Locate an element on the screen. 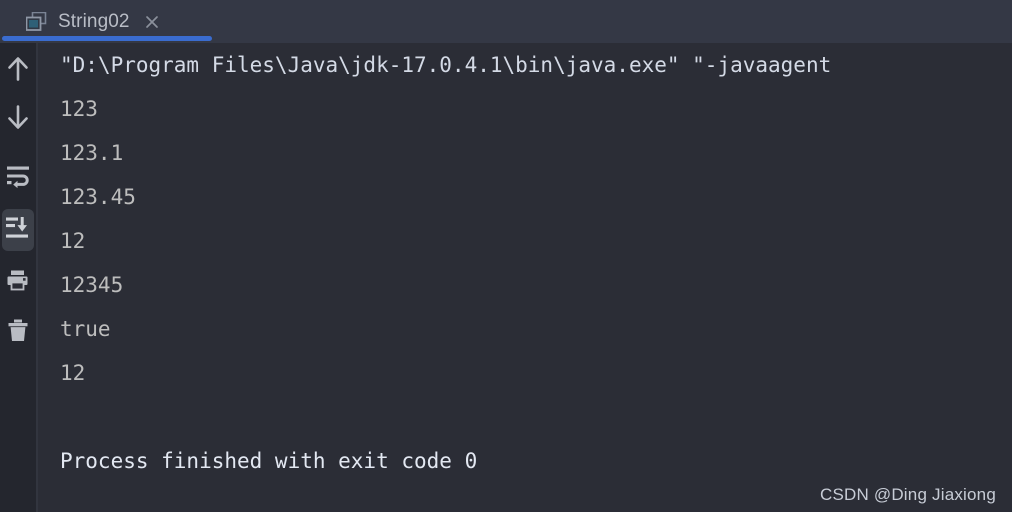 This screenshot has width=1012, height=512. up-arrow-button is located at coordinates (18, 71).